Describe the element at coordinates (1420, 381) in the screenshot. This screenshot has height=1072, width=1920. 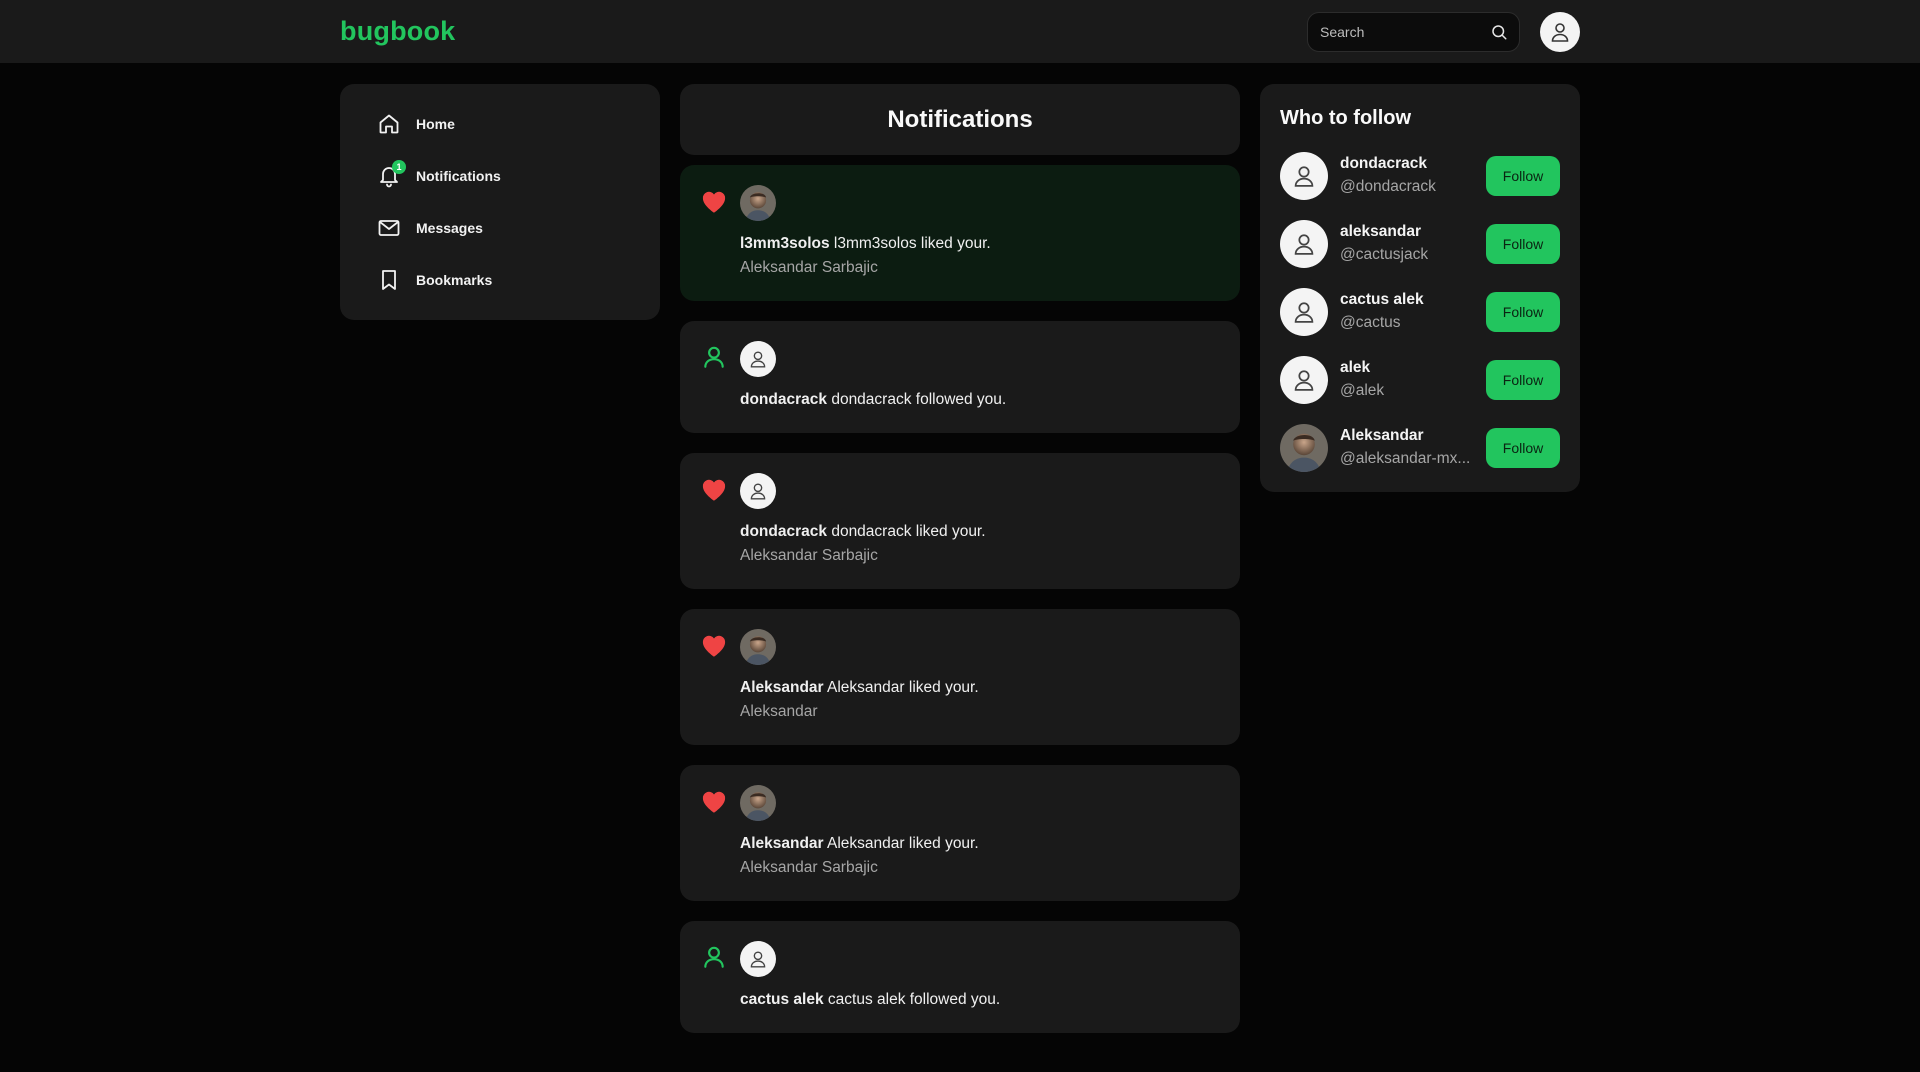
I see `suggested-user: alek @alek Follow` at that location.